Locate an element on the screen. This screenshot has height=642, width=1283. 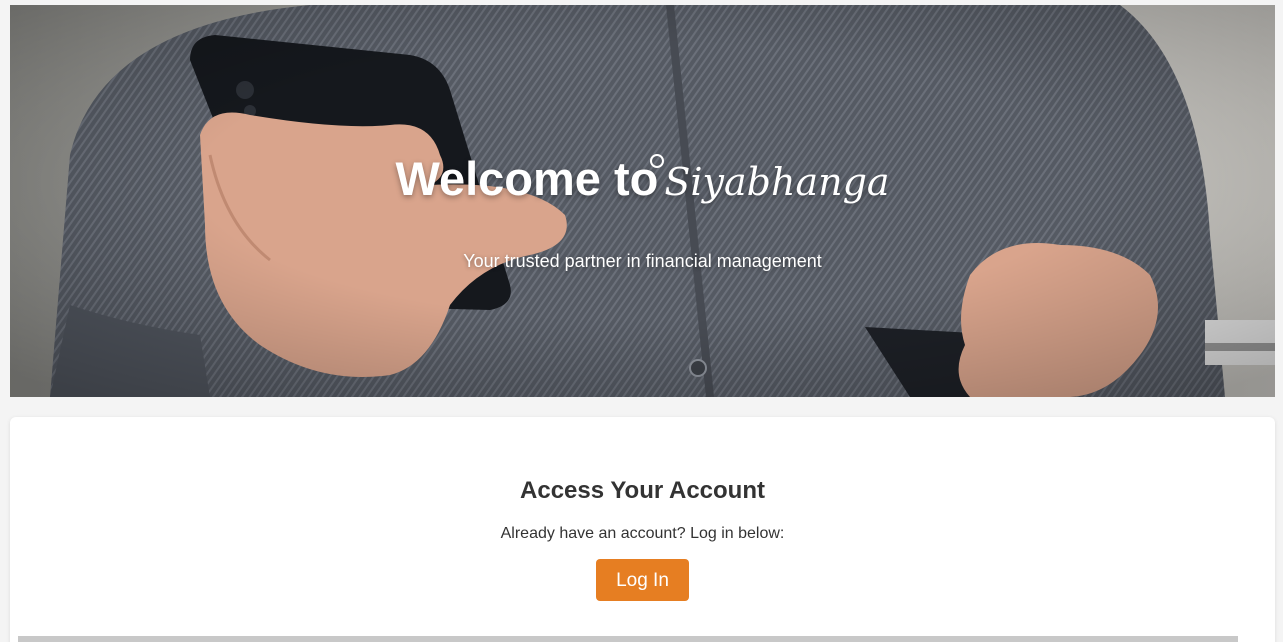
hero-title: Welcome to Siyabhanga is located at coordinates (642, 180).